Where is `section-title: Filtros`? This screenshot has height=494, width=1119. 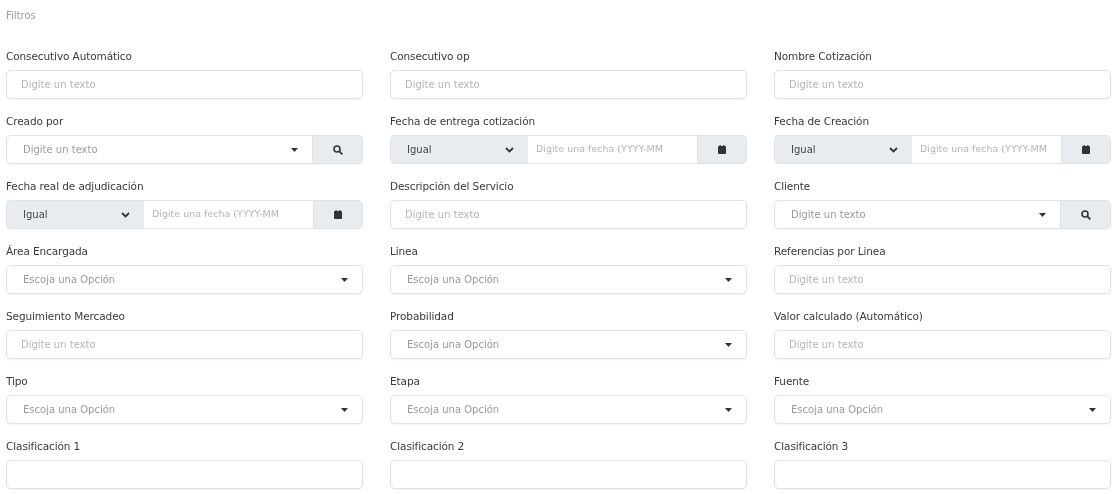
section-title: Filtros is located at coordinates (21, 16).